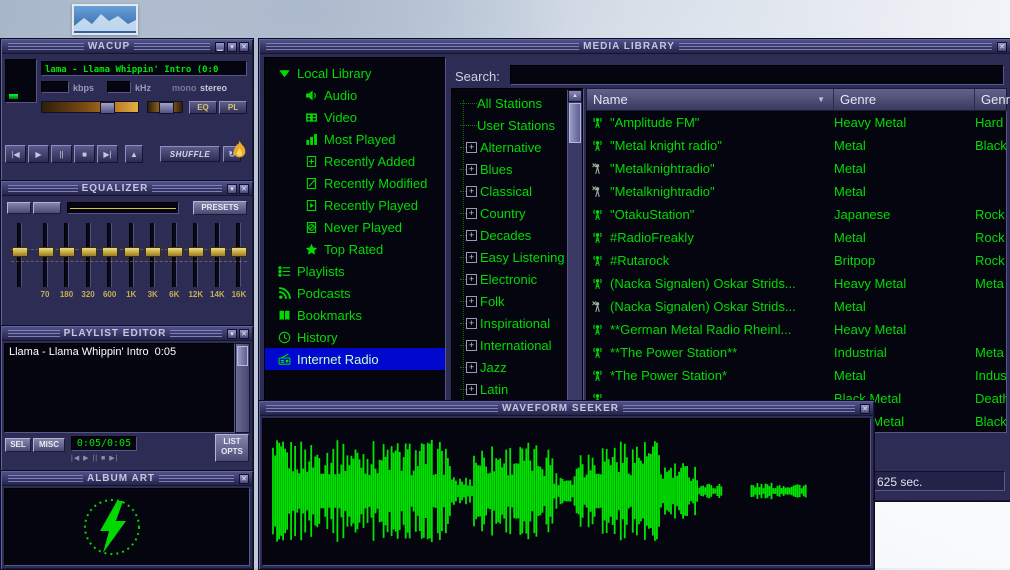 The height and width of the screenshot is (570, 1010). What do you see at coordinates (18, 445) in the screenshot?
I see `select-button: SEL` at bounding box center [18, 445].